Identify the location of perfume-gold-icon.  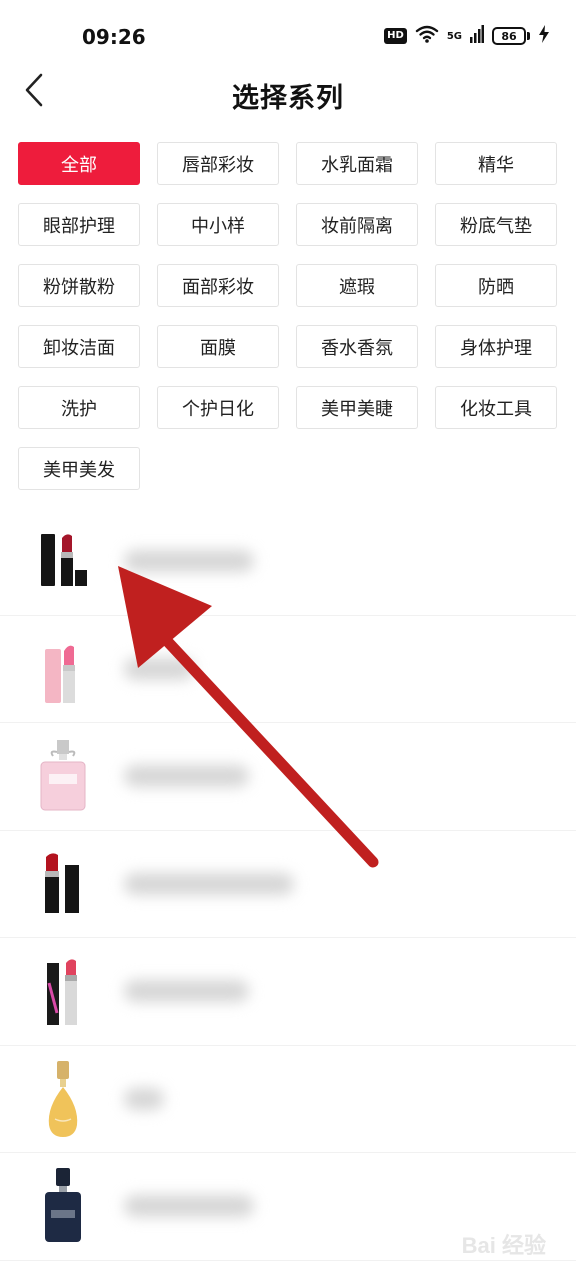
(63, 1099).